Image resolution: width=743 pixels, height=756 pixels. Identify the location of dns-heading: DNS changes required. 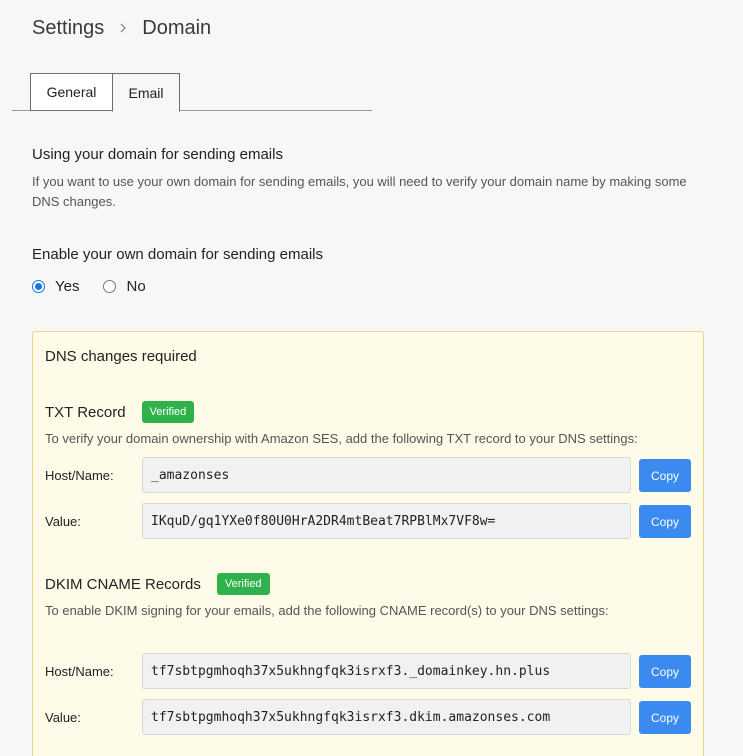
(121, 356).